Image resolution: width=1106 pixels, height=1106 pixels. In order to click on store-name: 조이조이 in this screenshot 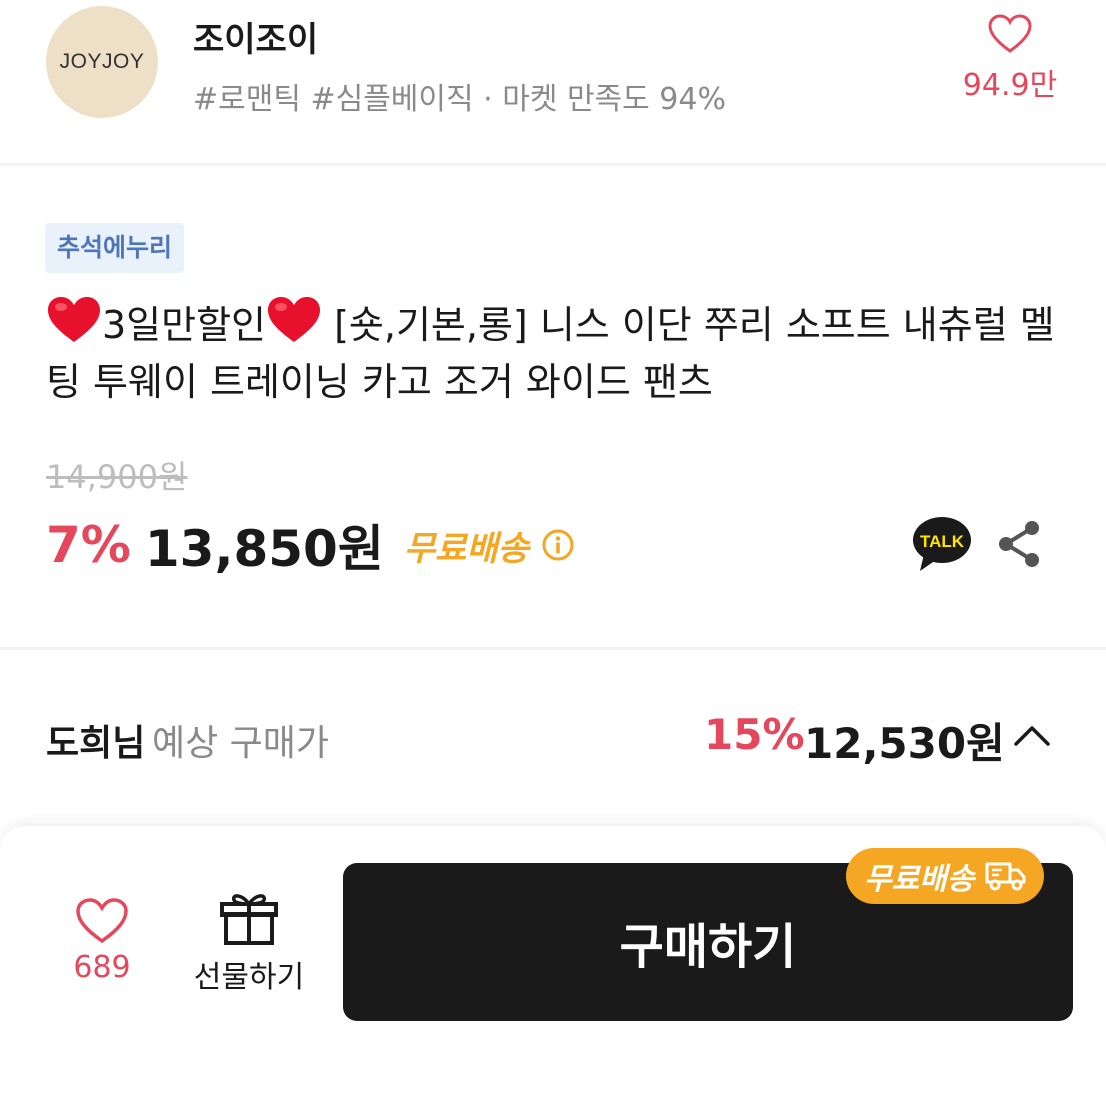, I will do `click(255, 36)`.